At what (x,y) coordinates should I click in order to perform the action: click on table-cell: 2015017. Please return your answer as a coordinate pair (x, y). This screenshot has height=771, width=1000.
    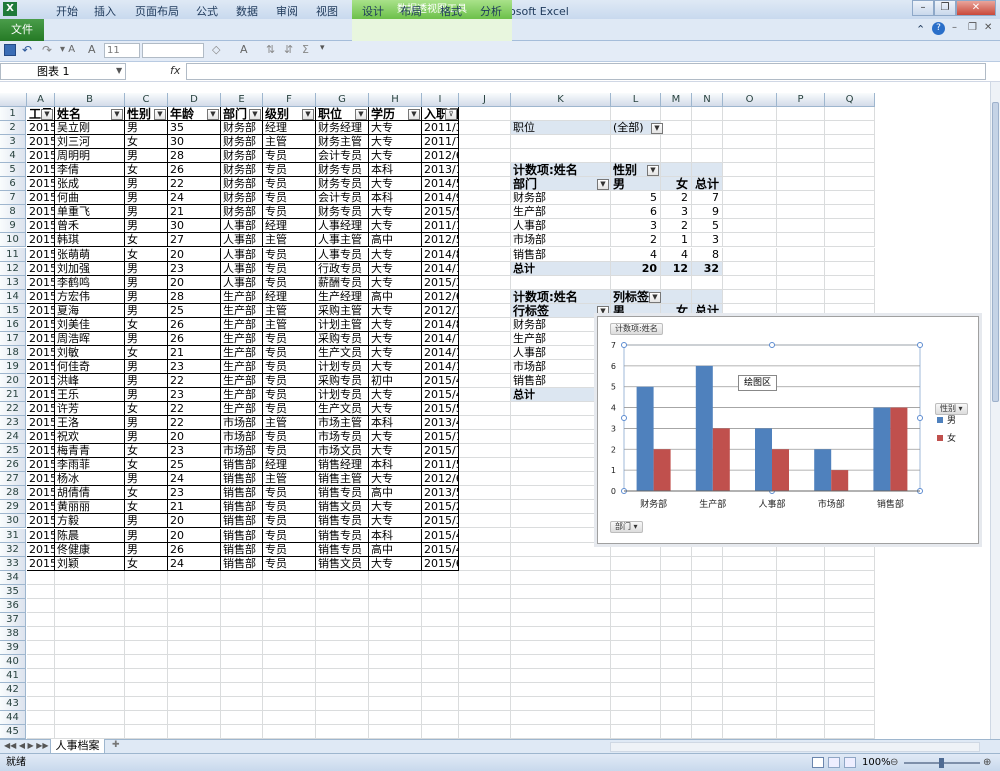
    Looking at the image, I should click on (41, 198).